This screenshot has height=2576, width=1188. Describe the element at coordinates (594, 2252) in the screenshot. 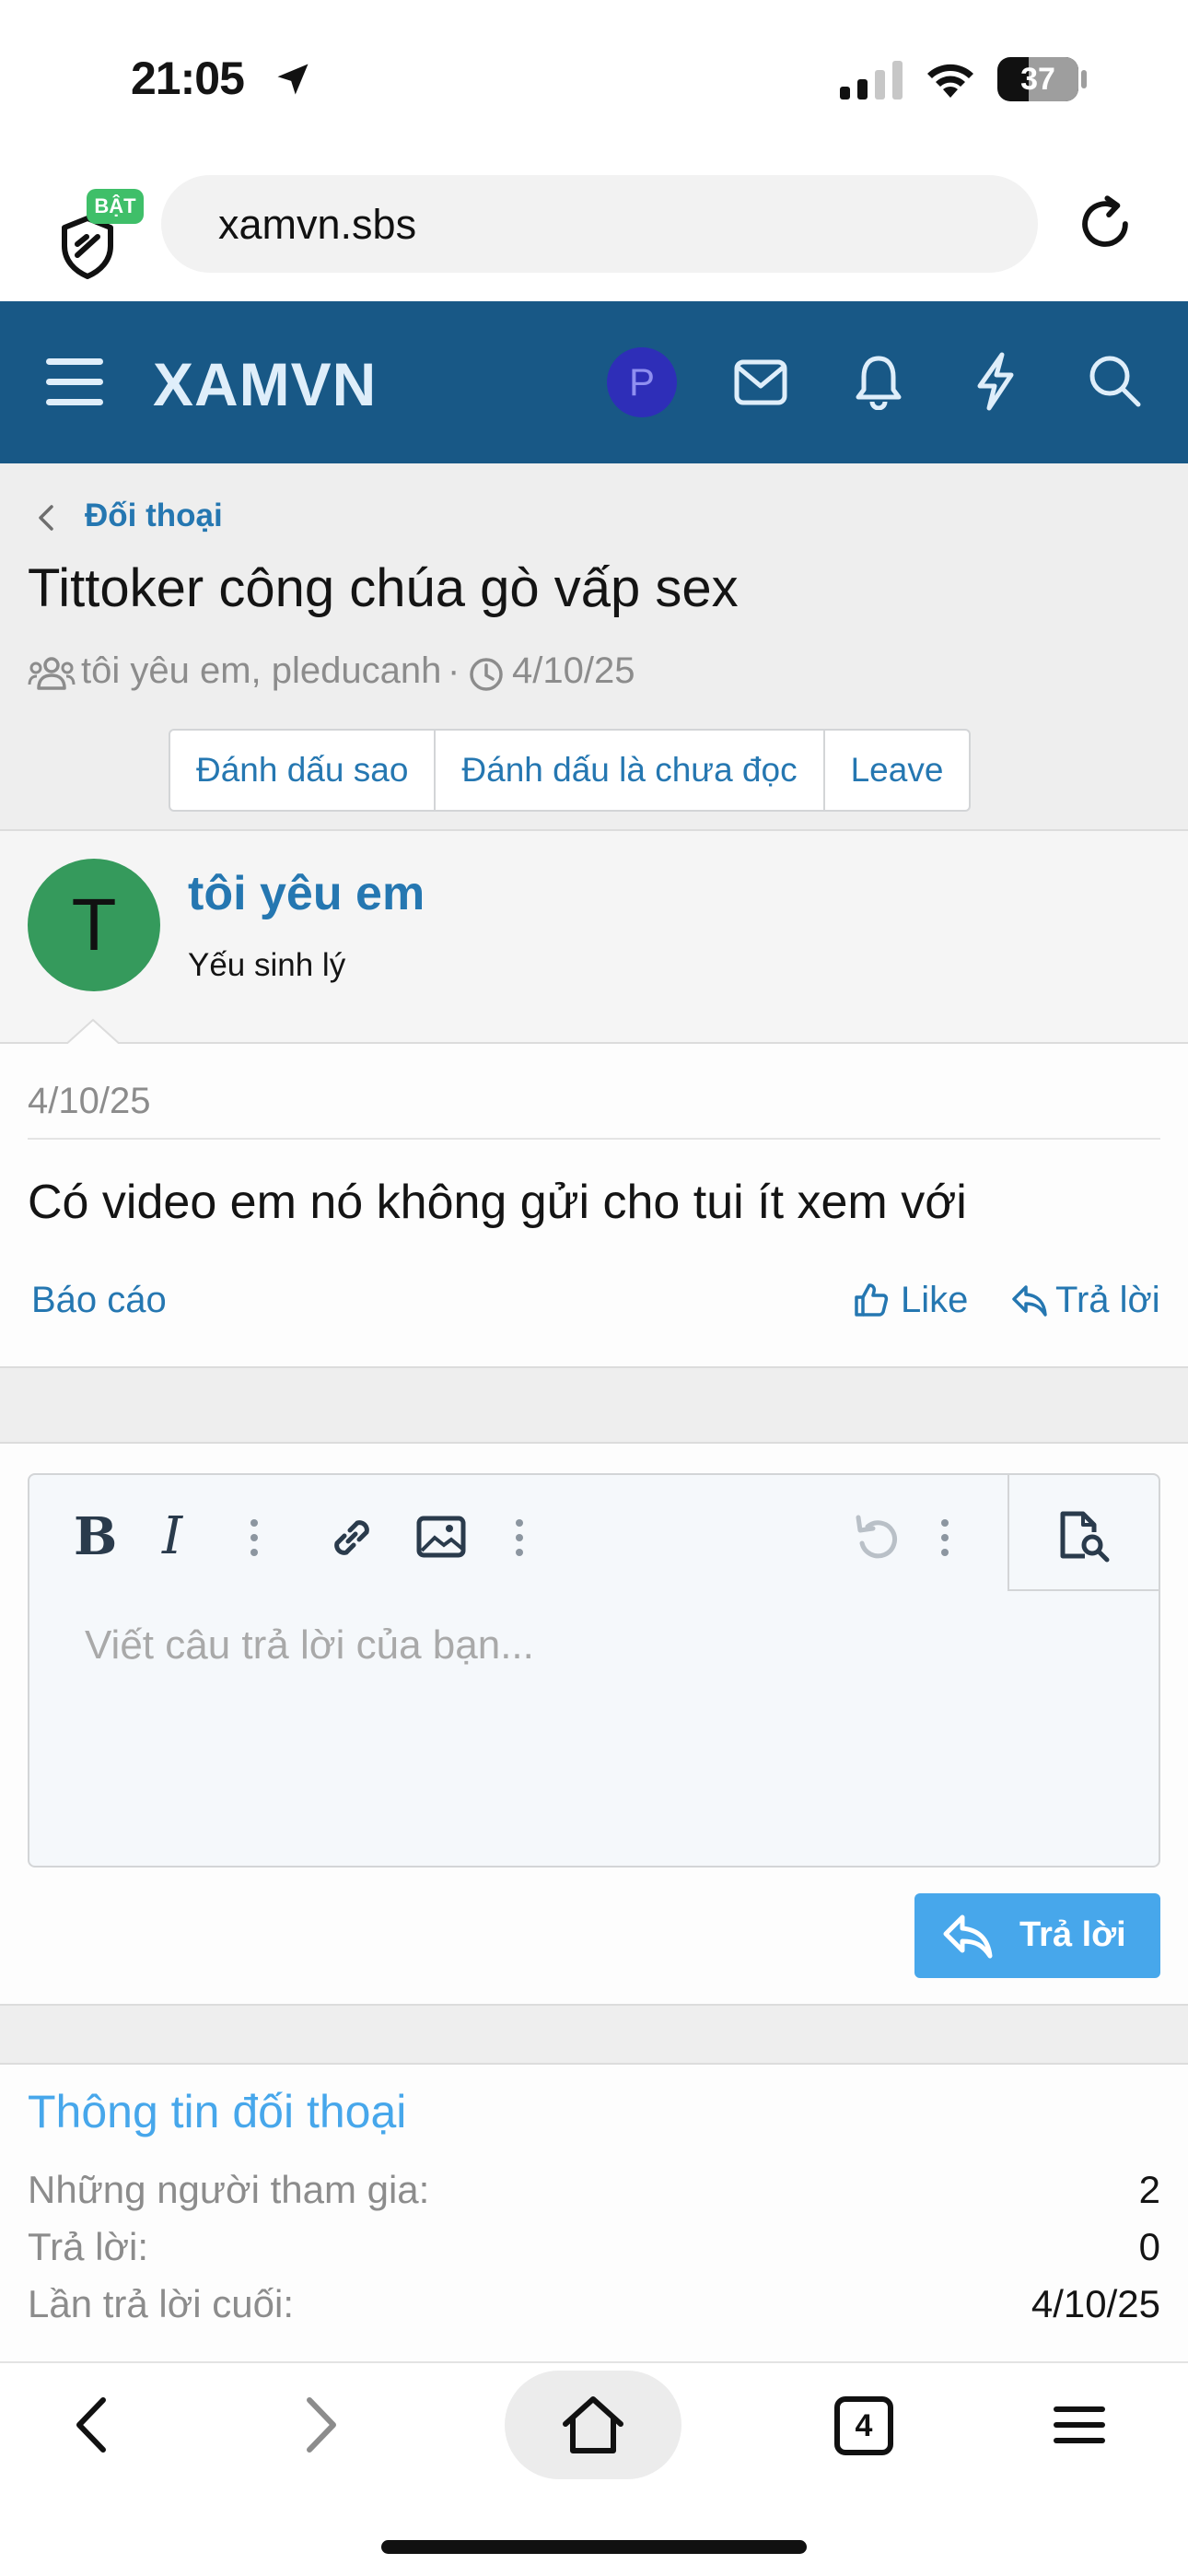

I see `info-row-replies: Trả lời: 0` at that location.